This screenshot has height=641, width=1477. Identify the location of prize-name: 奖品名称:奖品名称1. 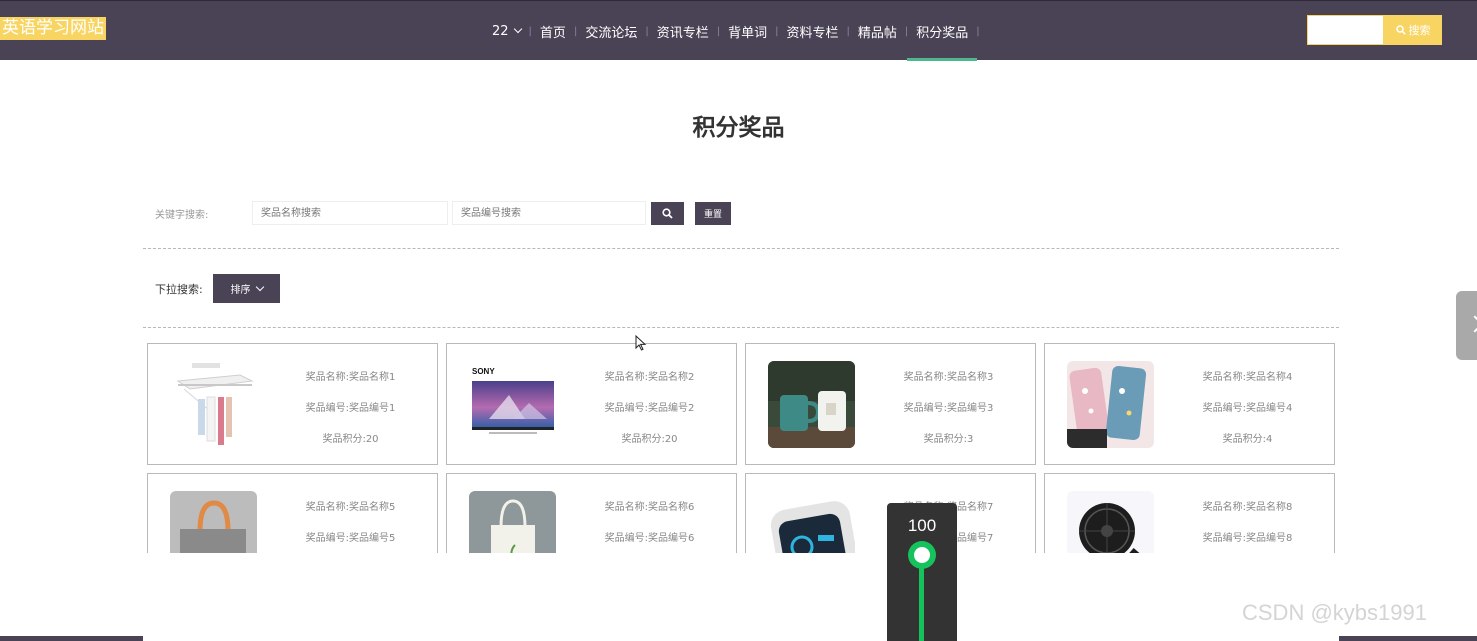
(350, 377).